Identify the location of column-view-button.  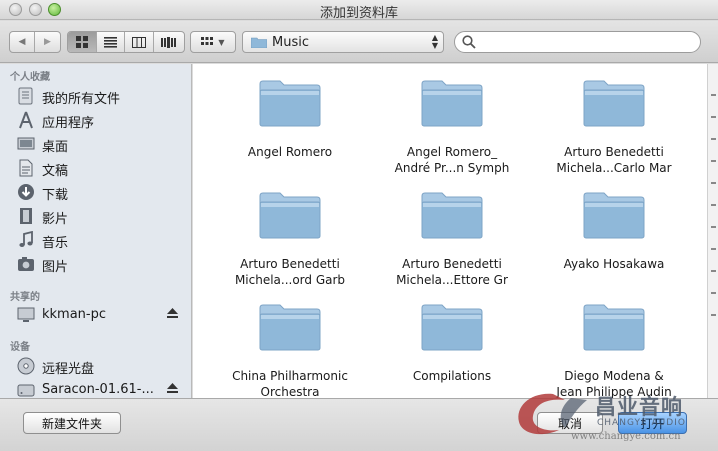
(139, 42).